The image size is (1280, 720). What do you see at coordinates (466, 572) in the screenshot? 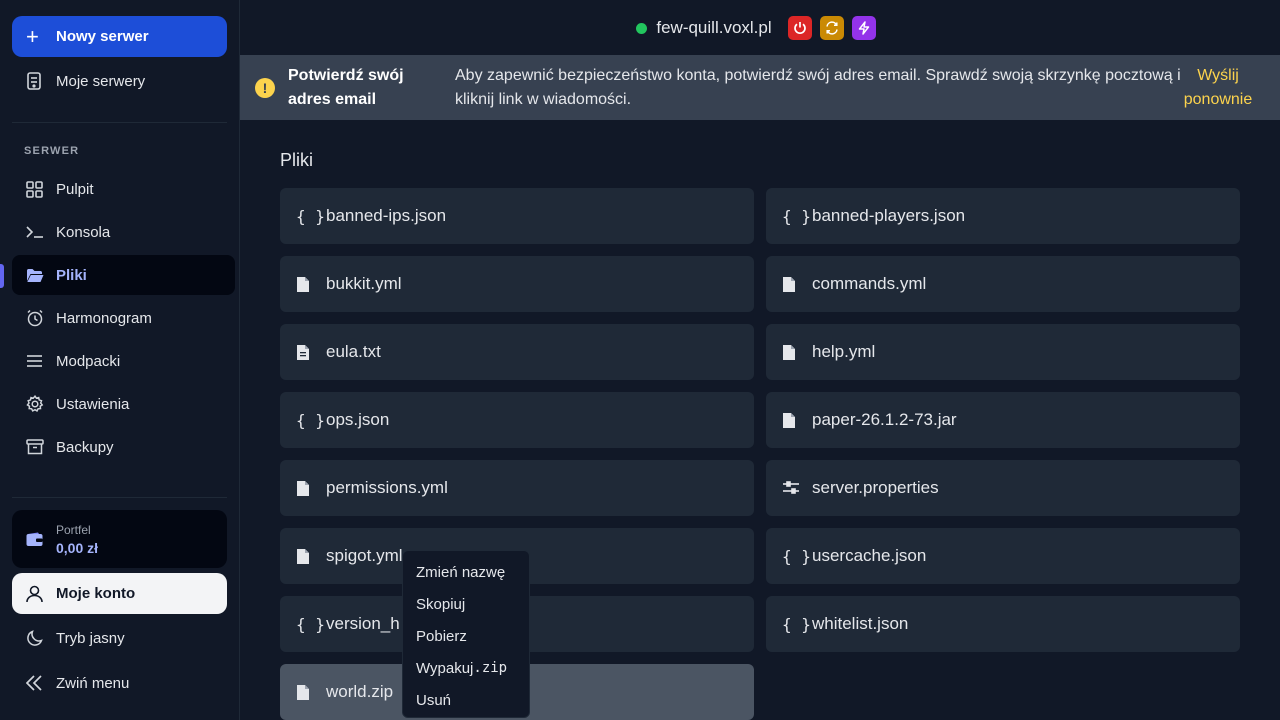
I see `rename-menu-item: Zmień nazwę` at bounding box center [466, 572].